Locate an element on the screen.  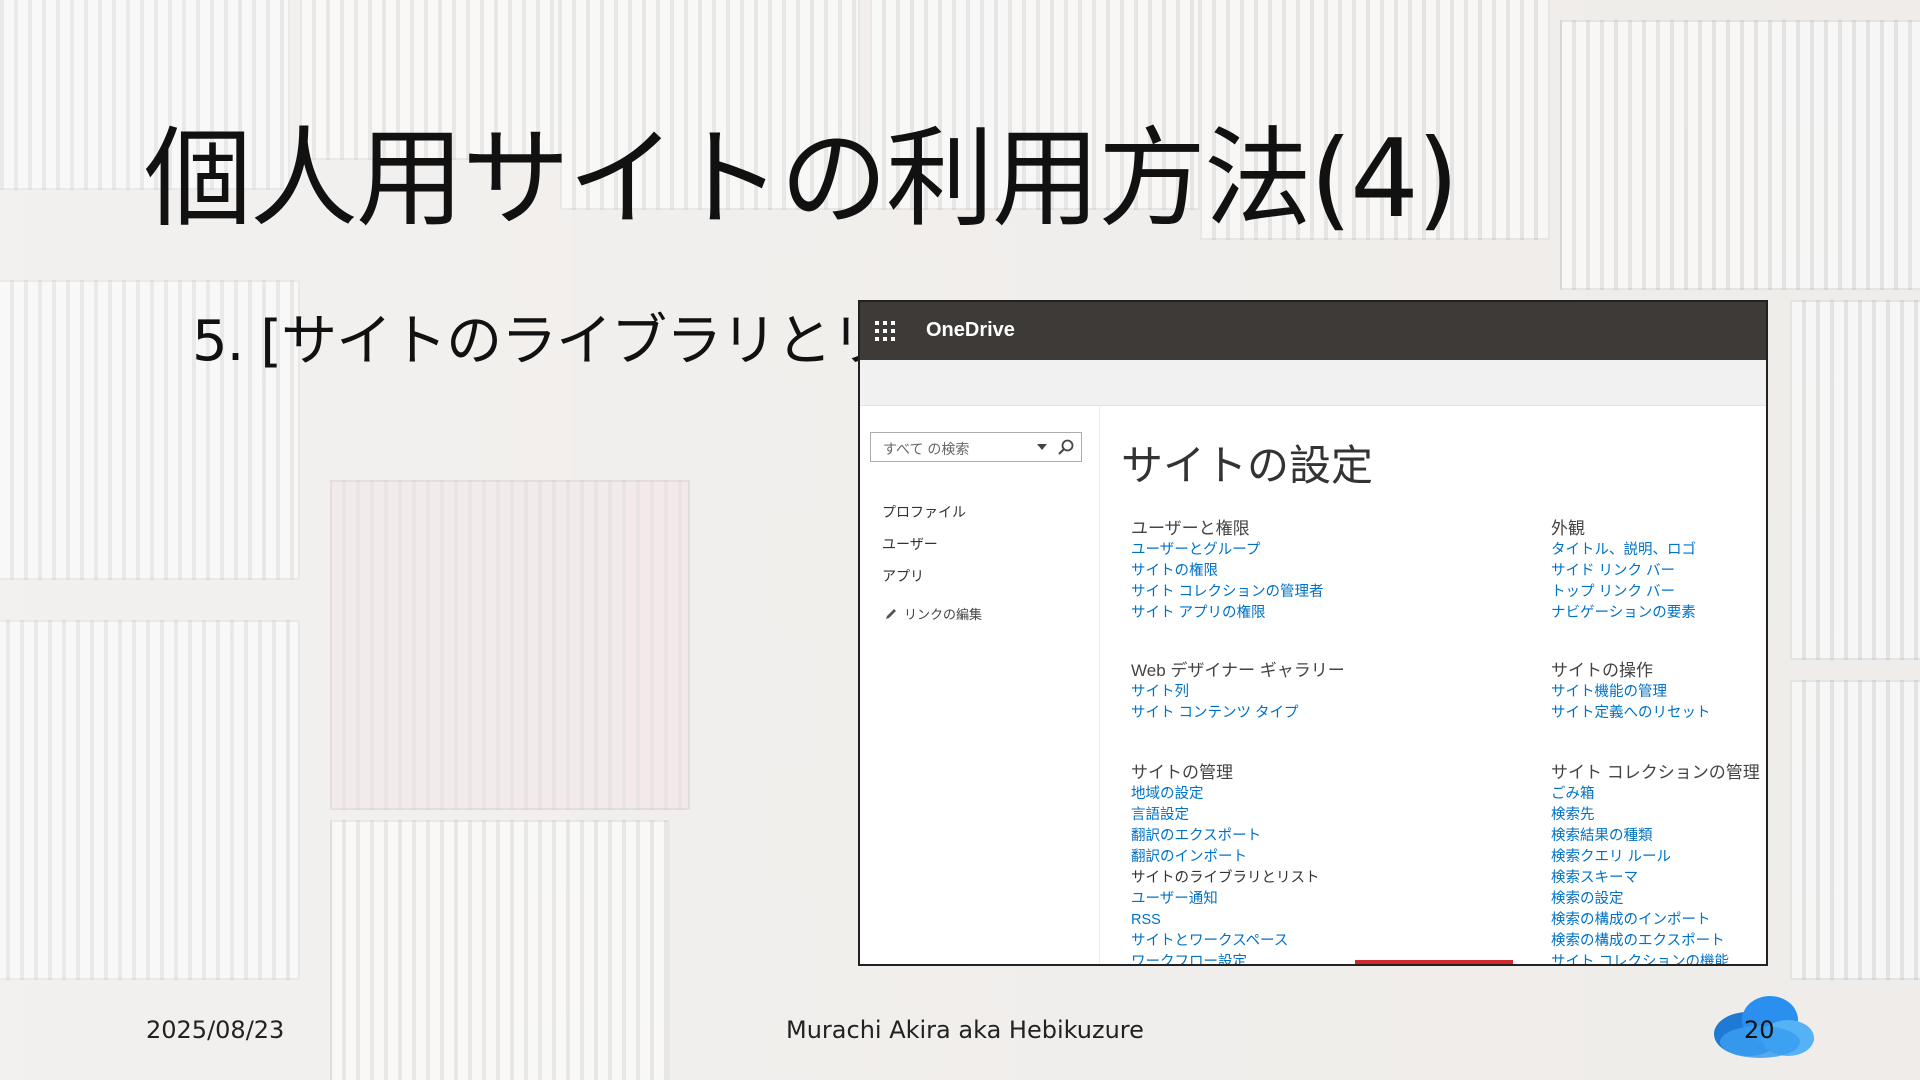
settings-link: サイトとワークスペース is located at coordinates (1225, 941).